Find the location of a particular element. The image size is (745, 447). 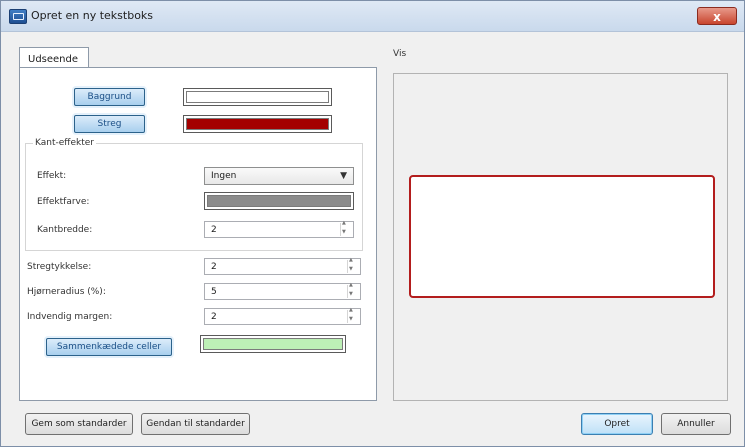

effect-color-swatch is located at coordinates (279, 201).